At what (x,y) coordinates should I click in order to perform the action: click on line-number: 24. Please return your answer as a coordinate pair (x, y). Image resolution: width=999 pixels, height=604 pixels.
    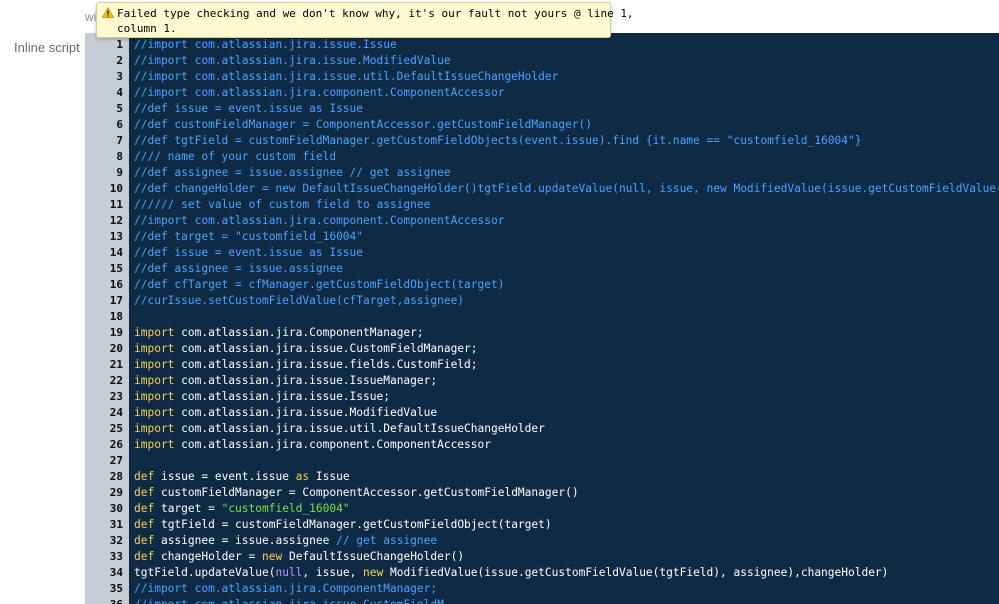
    Looking at the image, I should click on (116, 412).